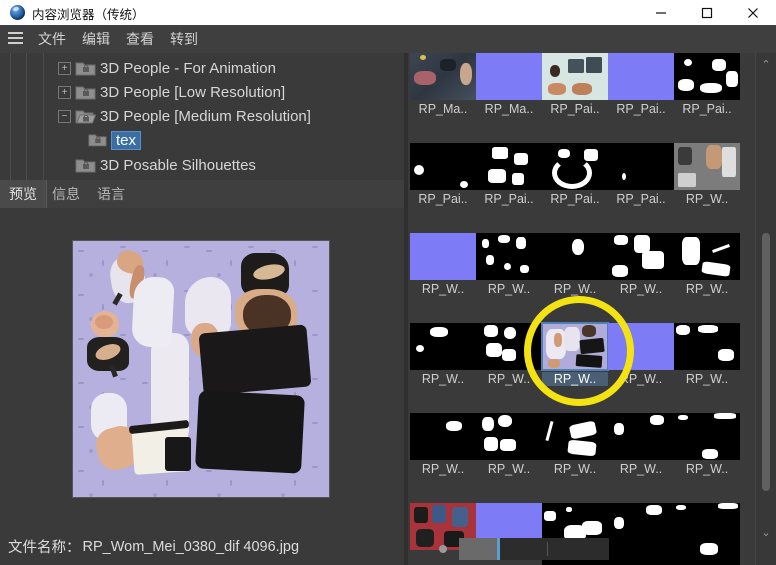 This screenshot has height=565, width=776. What do you see at coordinates (64, 116) in the screenshot?
I see `tree-expander: −` at bounding box center [64, 116].